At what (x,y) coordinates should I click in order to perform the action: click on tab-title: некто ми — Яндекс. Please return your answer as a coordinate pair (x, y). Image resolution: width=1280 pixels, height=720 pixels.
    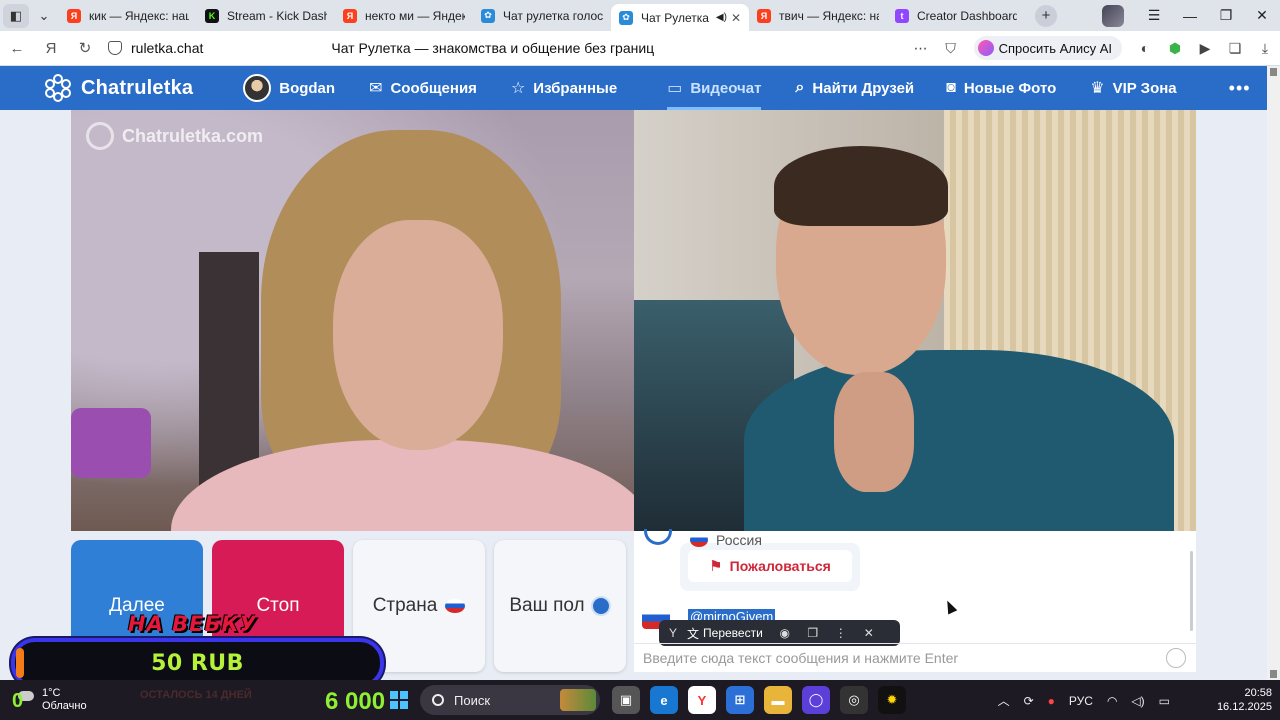
    Looking at the image, I should click on (415, 15).